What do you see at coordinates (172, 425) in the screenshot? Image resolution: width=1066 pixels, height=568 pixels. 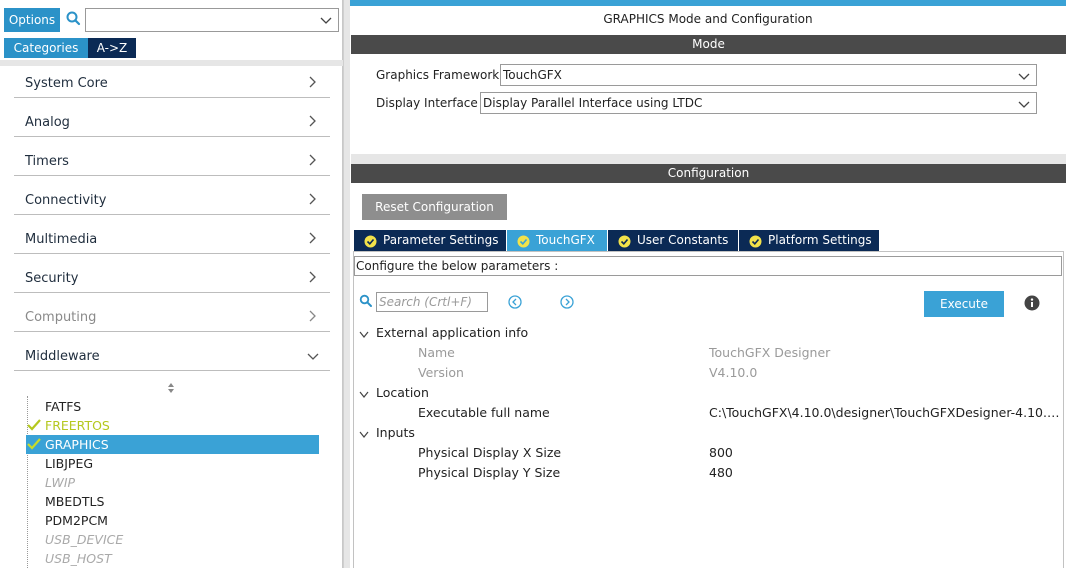 I see `middleware-item-freertos: FREERTOS` at bounding box center [172, 425].